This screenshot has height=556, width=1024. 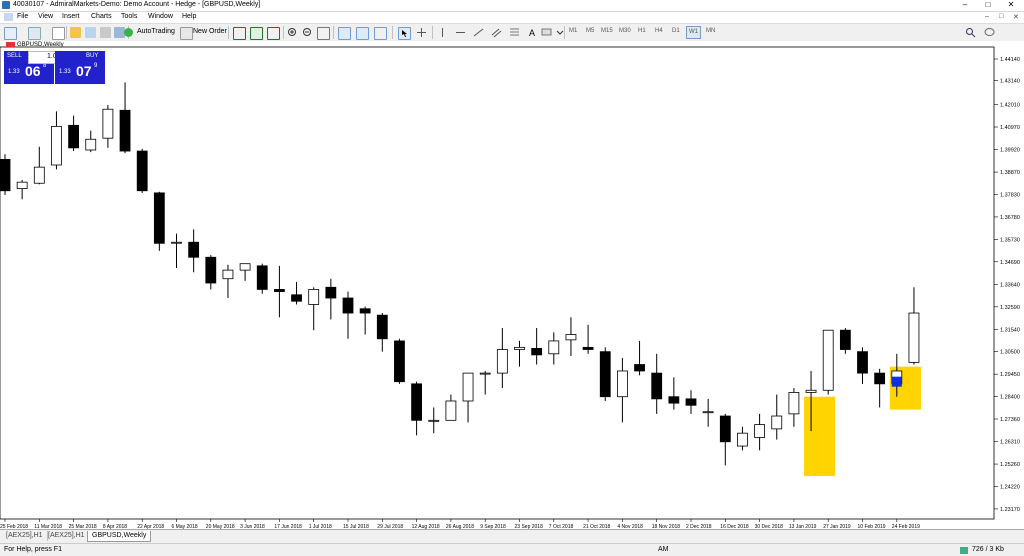 I want to click on zoom-window-icon, so click(x=58, y=33).